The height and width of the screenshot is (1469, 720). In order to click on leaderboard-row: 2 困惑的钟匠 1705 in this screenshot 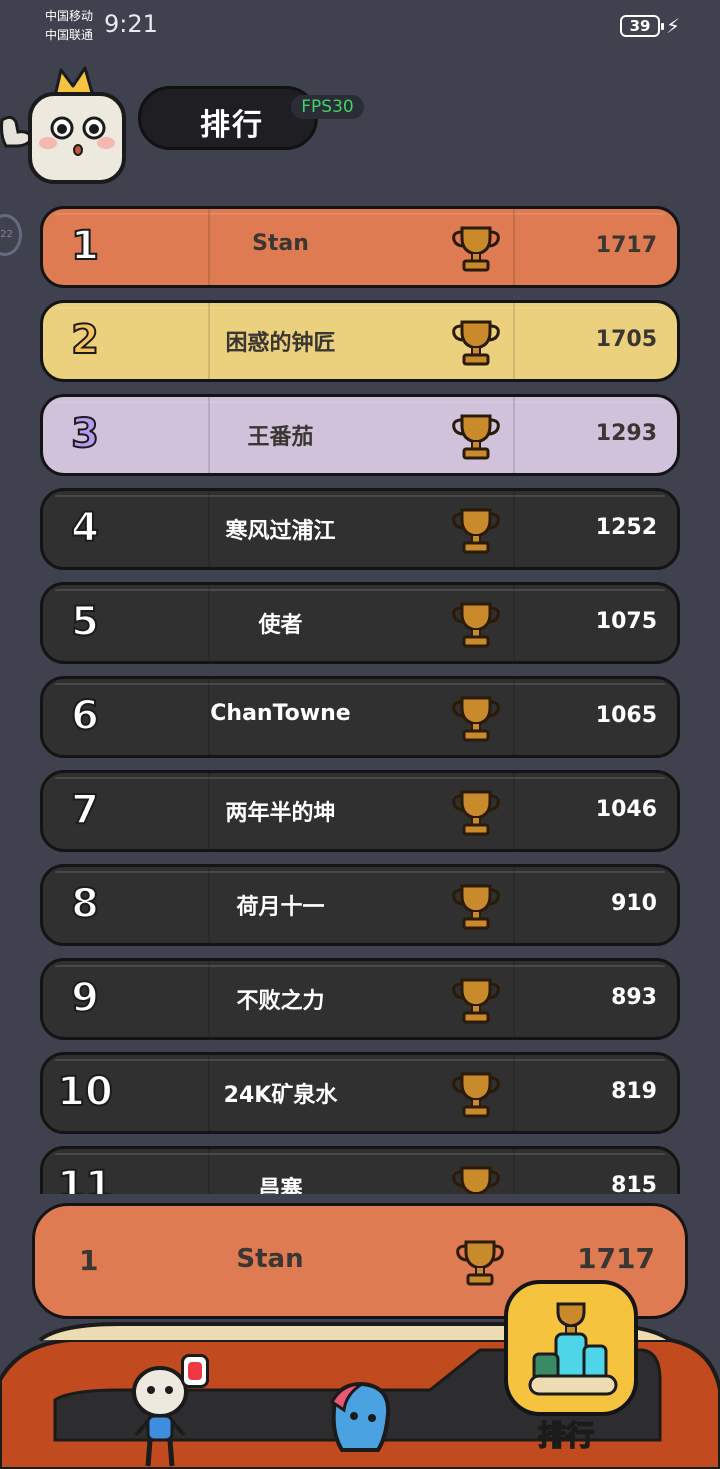, I will do `click(360, 341)`.